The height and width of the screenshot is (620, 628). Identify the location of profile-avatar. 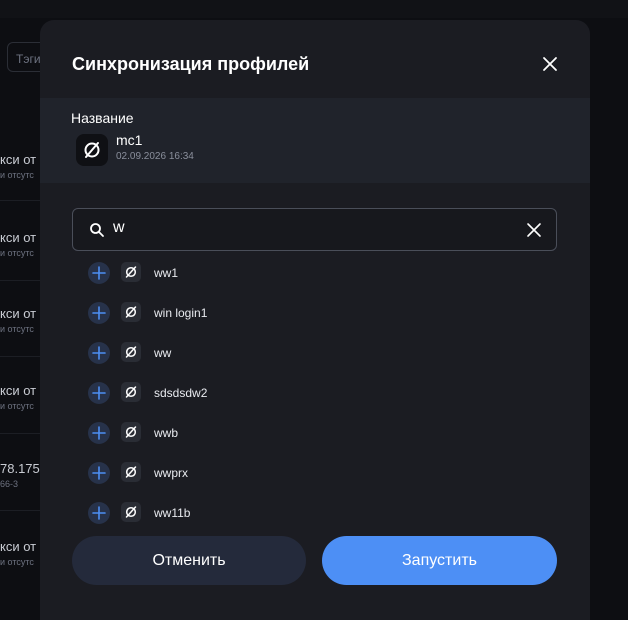
(92, 150).